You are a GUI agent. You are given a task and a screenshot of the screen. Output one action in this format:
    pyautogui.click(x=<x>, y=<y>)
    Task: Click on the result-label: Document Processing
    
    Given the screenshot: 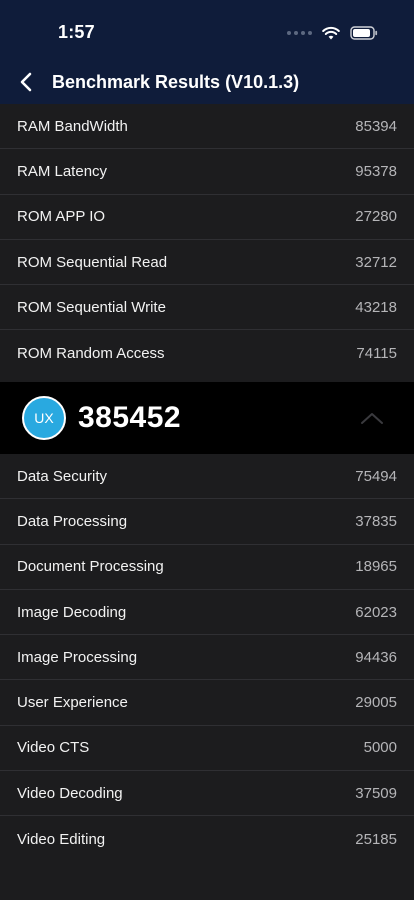 What is the action you would take?
    pyautogui.click(x=90, y=567)
    